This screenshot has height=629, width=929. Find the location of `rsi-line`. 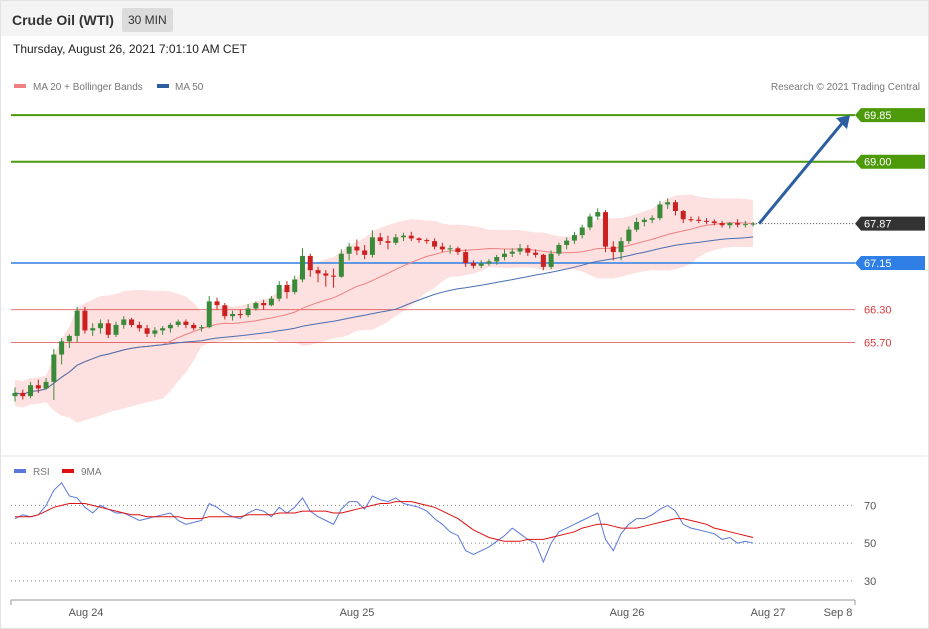

rsi-line is located at coordinates (384, 523).